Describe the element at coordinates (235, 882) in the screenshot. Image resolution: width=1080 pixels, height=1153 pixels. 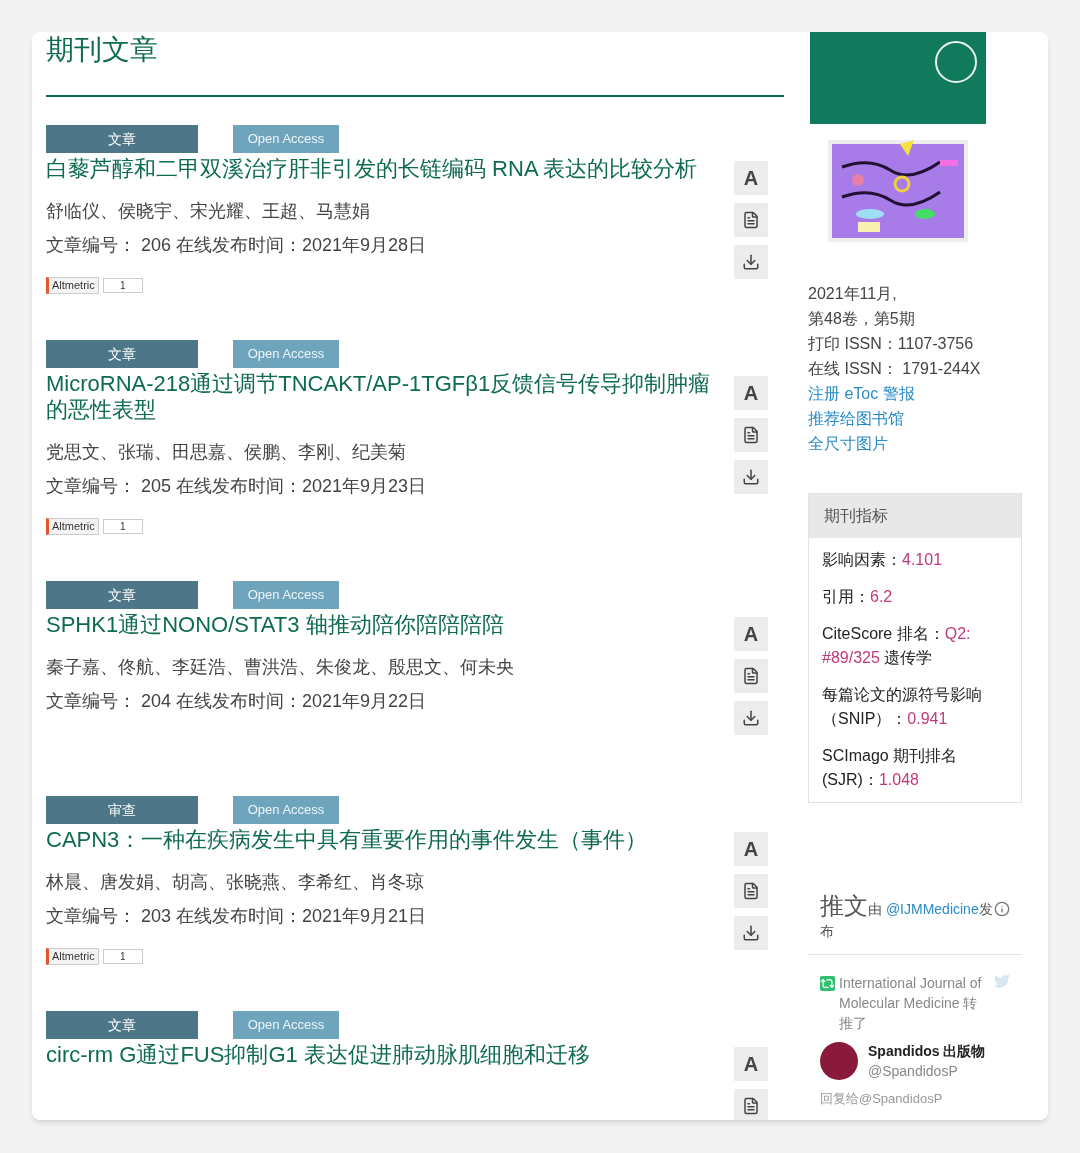
I see `article-authors: 林晨、唐发娟、胡高、张晓燕、李希红、肖冬琼` at that location.